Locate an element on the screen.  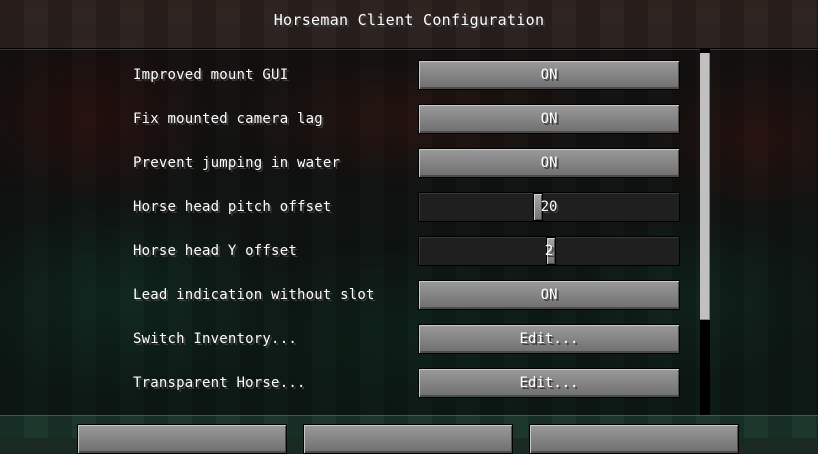
option-row-lead-indication: Lead indication without slot ON is located at coordinates (409, 297).